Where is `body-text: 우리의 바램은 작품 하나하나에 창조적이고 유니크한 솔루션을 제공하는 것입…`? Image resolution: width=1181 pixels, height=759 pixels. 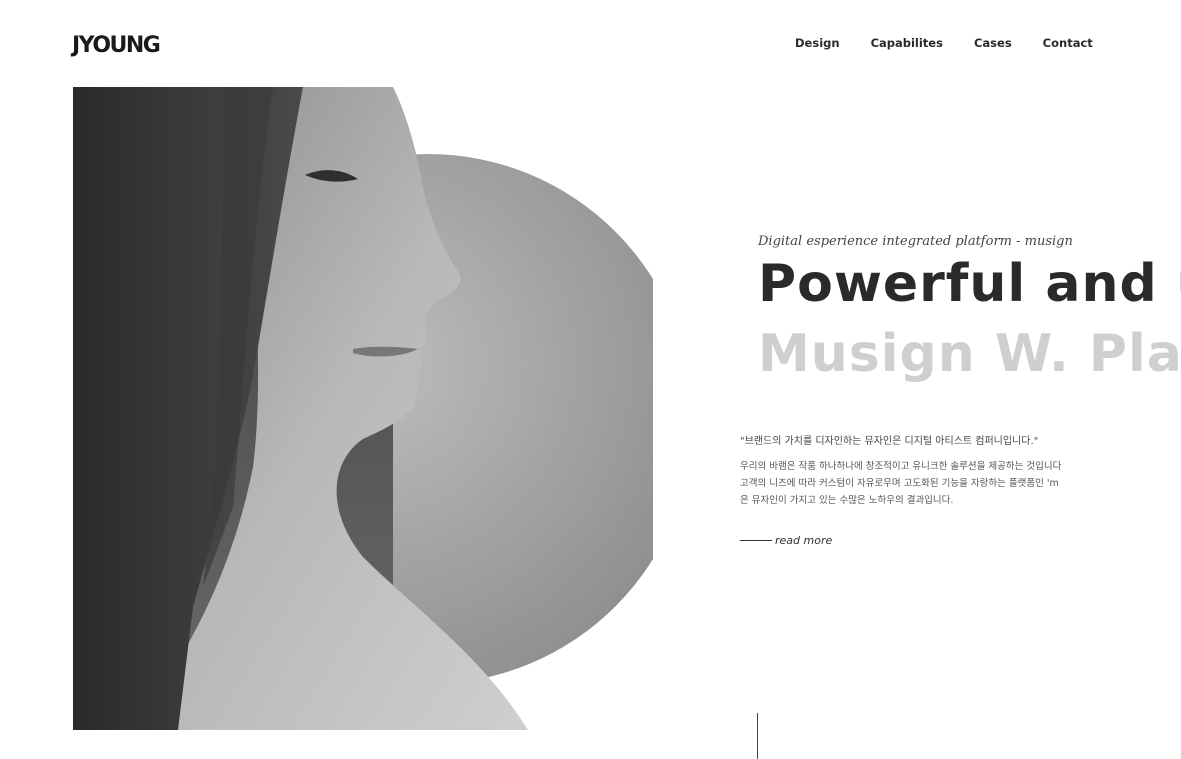
body-text: 우리의 바램은 작품 하나하나에 창조적이고 유니크한 솔루션을 제공하는 것입… is located at coordinates (900, 483).